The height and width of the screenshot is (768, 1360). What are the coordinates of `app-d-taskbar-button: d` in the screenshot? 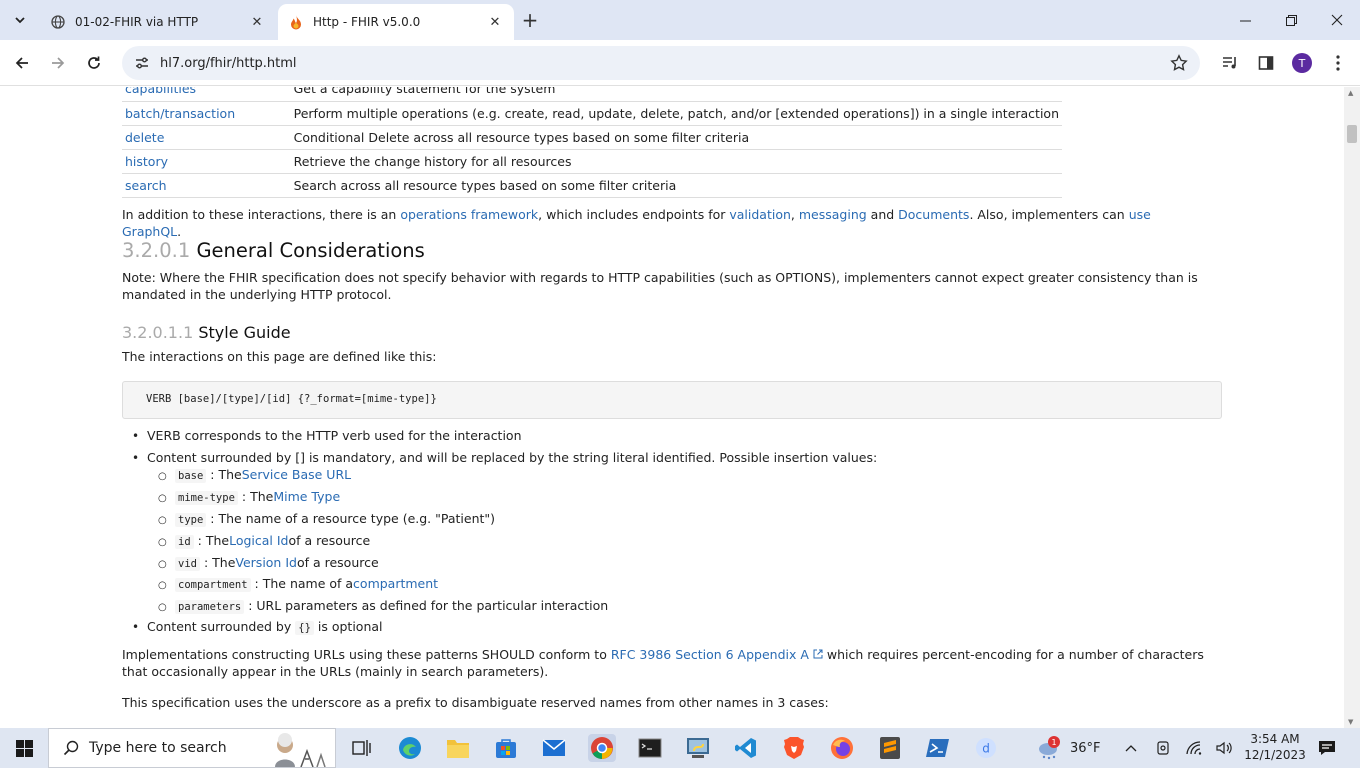 It's located at (986, 748).